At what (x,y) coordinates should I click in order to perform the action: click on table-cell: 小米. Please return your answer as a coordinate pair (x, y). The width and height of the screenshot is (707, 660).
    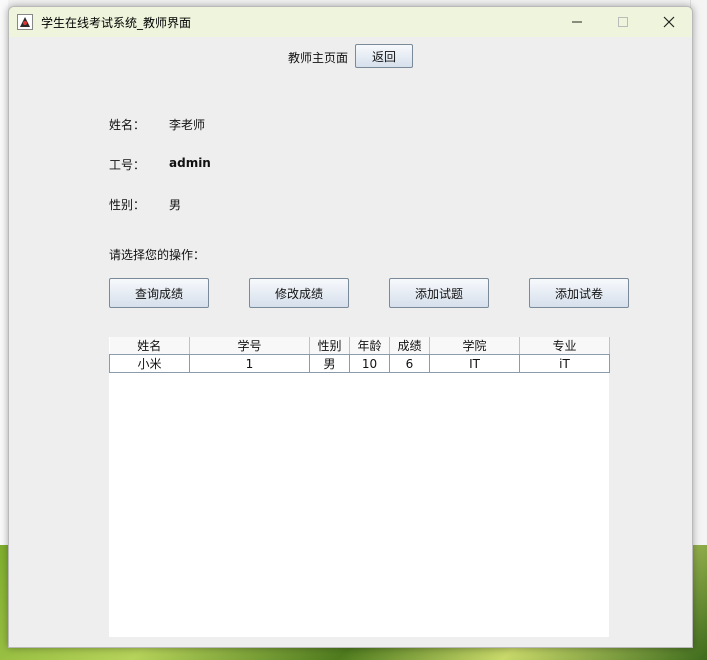
    Looking at the image, I should click on (149, 363).